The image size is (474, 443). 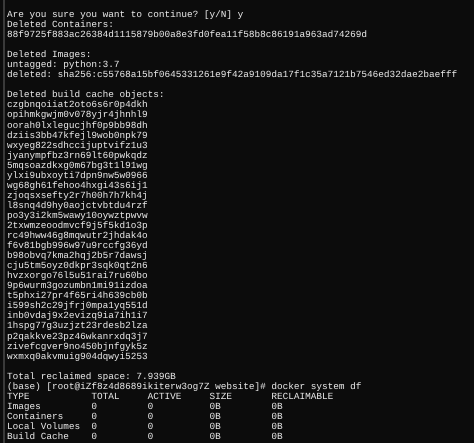 What do you see at coordinates (77, 165) in the screenshot?
I see `terminal-line: 5mqsoazdkxg0m67bg3t1l91wg` at bounding box center [77, 165].